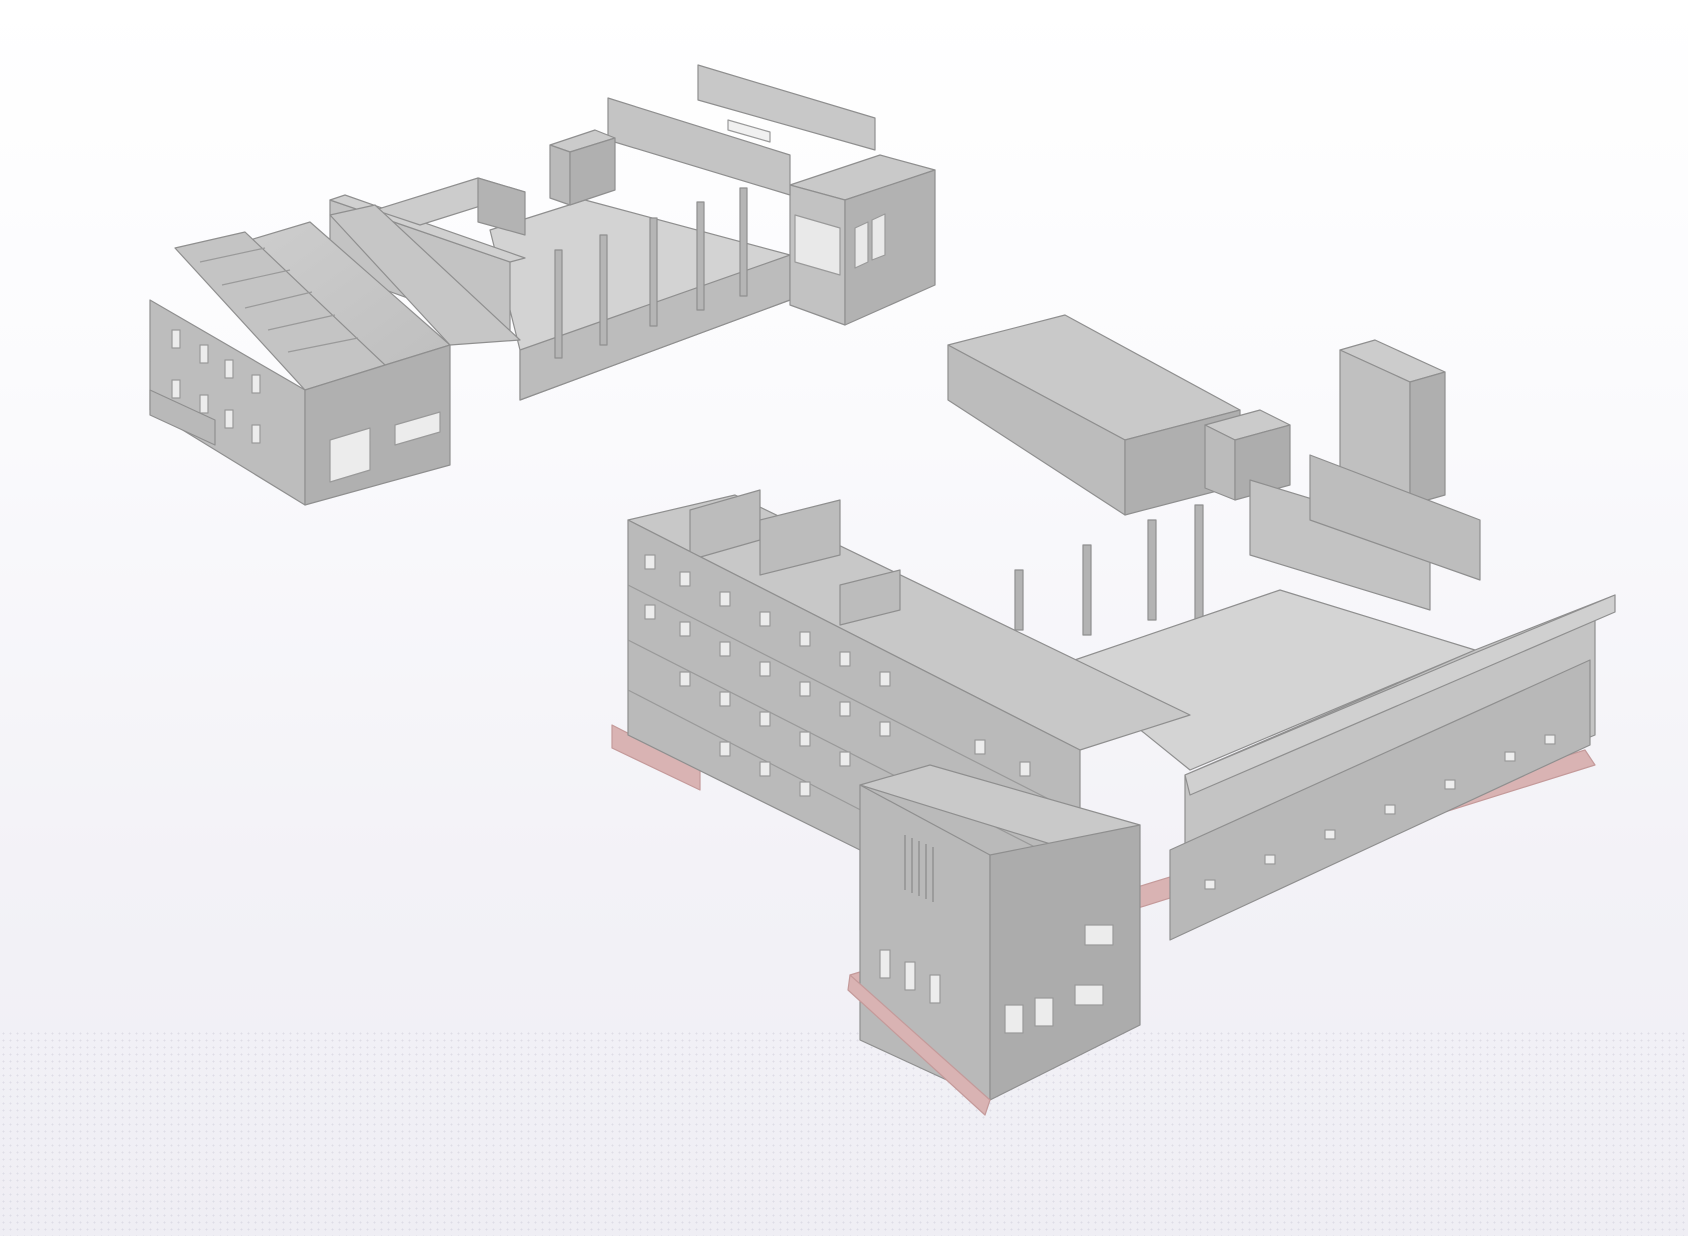 This screenshot has width=1688, height=1236. What do you see at coordinates (501, 206) in the screenshot?
I see `mid-block-side` at bounding box center [501, 206].